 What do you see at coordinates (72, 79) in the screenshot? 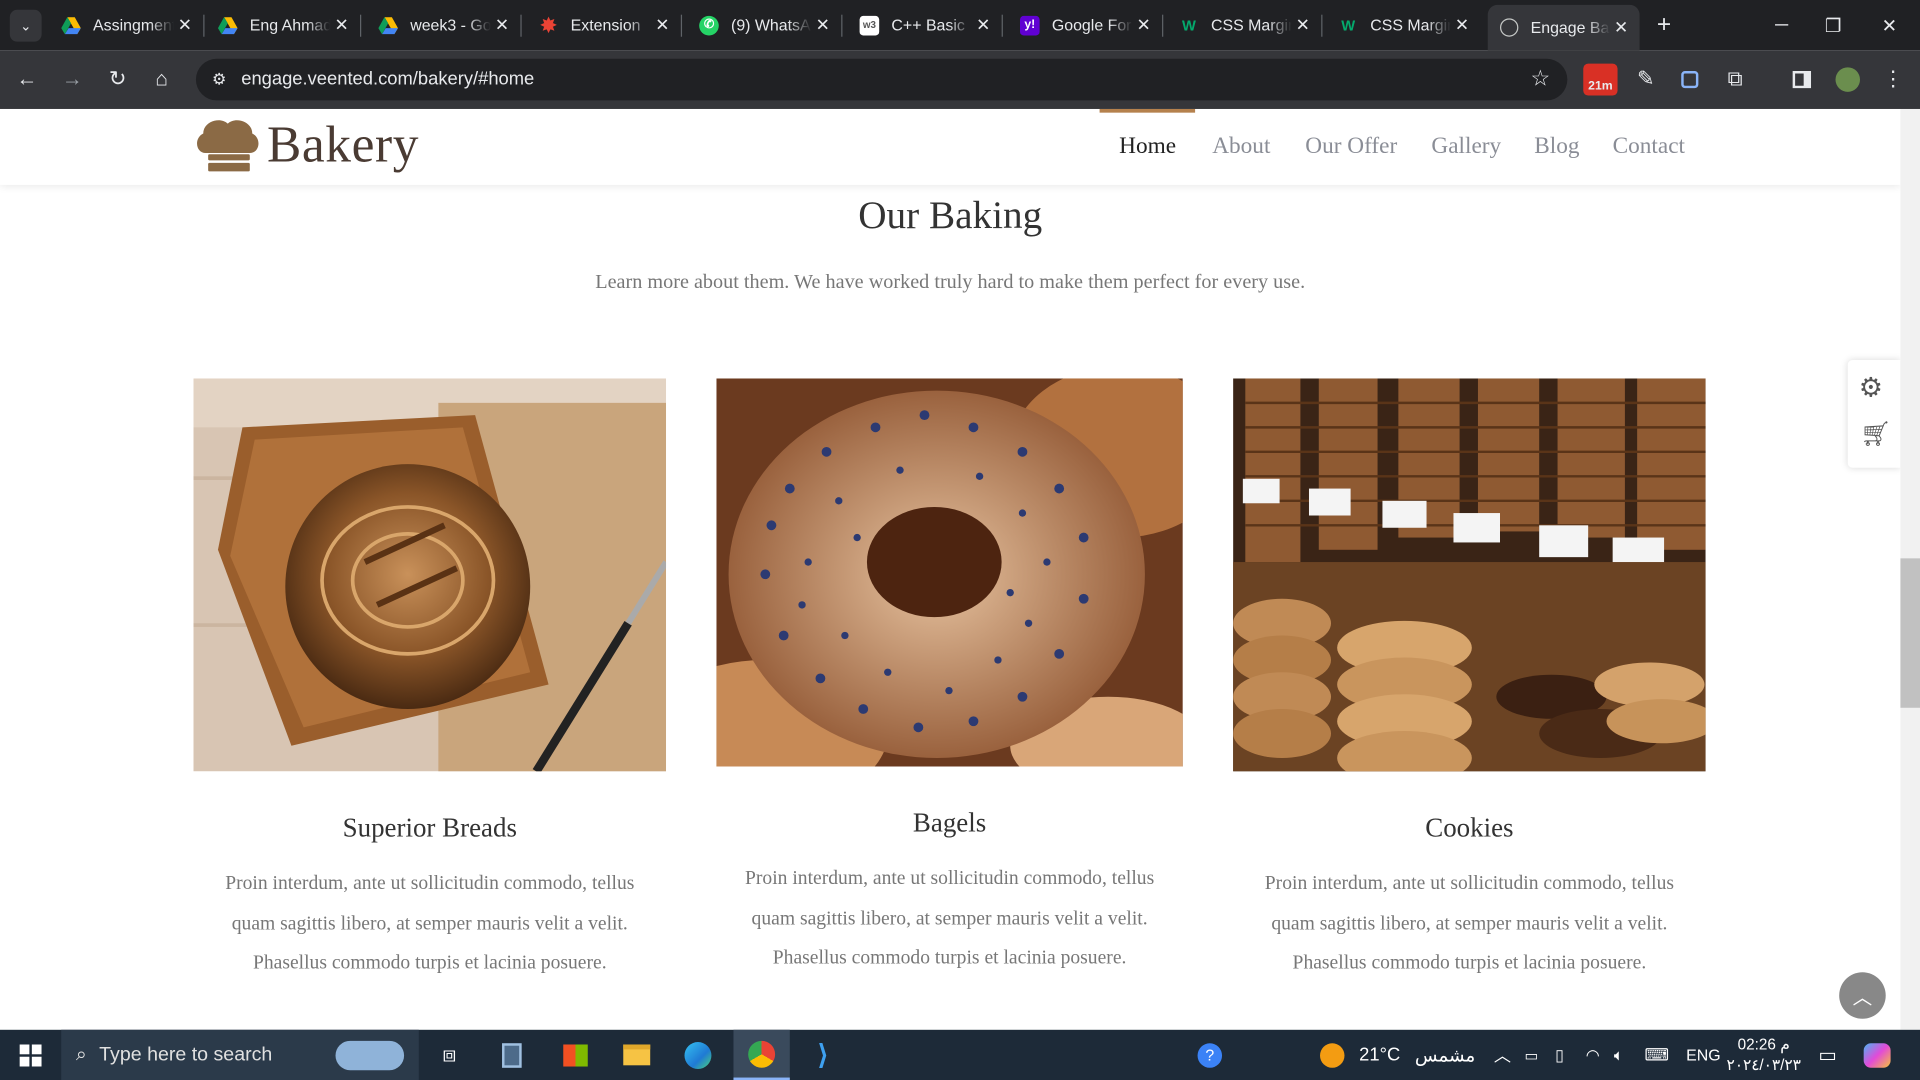
I see `forward-icon: →` at bounding box center [72, 79].